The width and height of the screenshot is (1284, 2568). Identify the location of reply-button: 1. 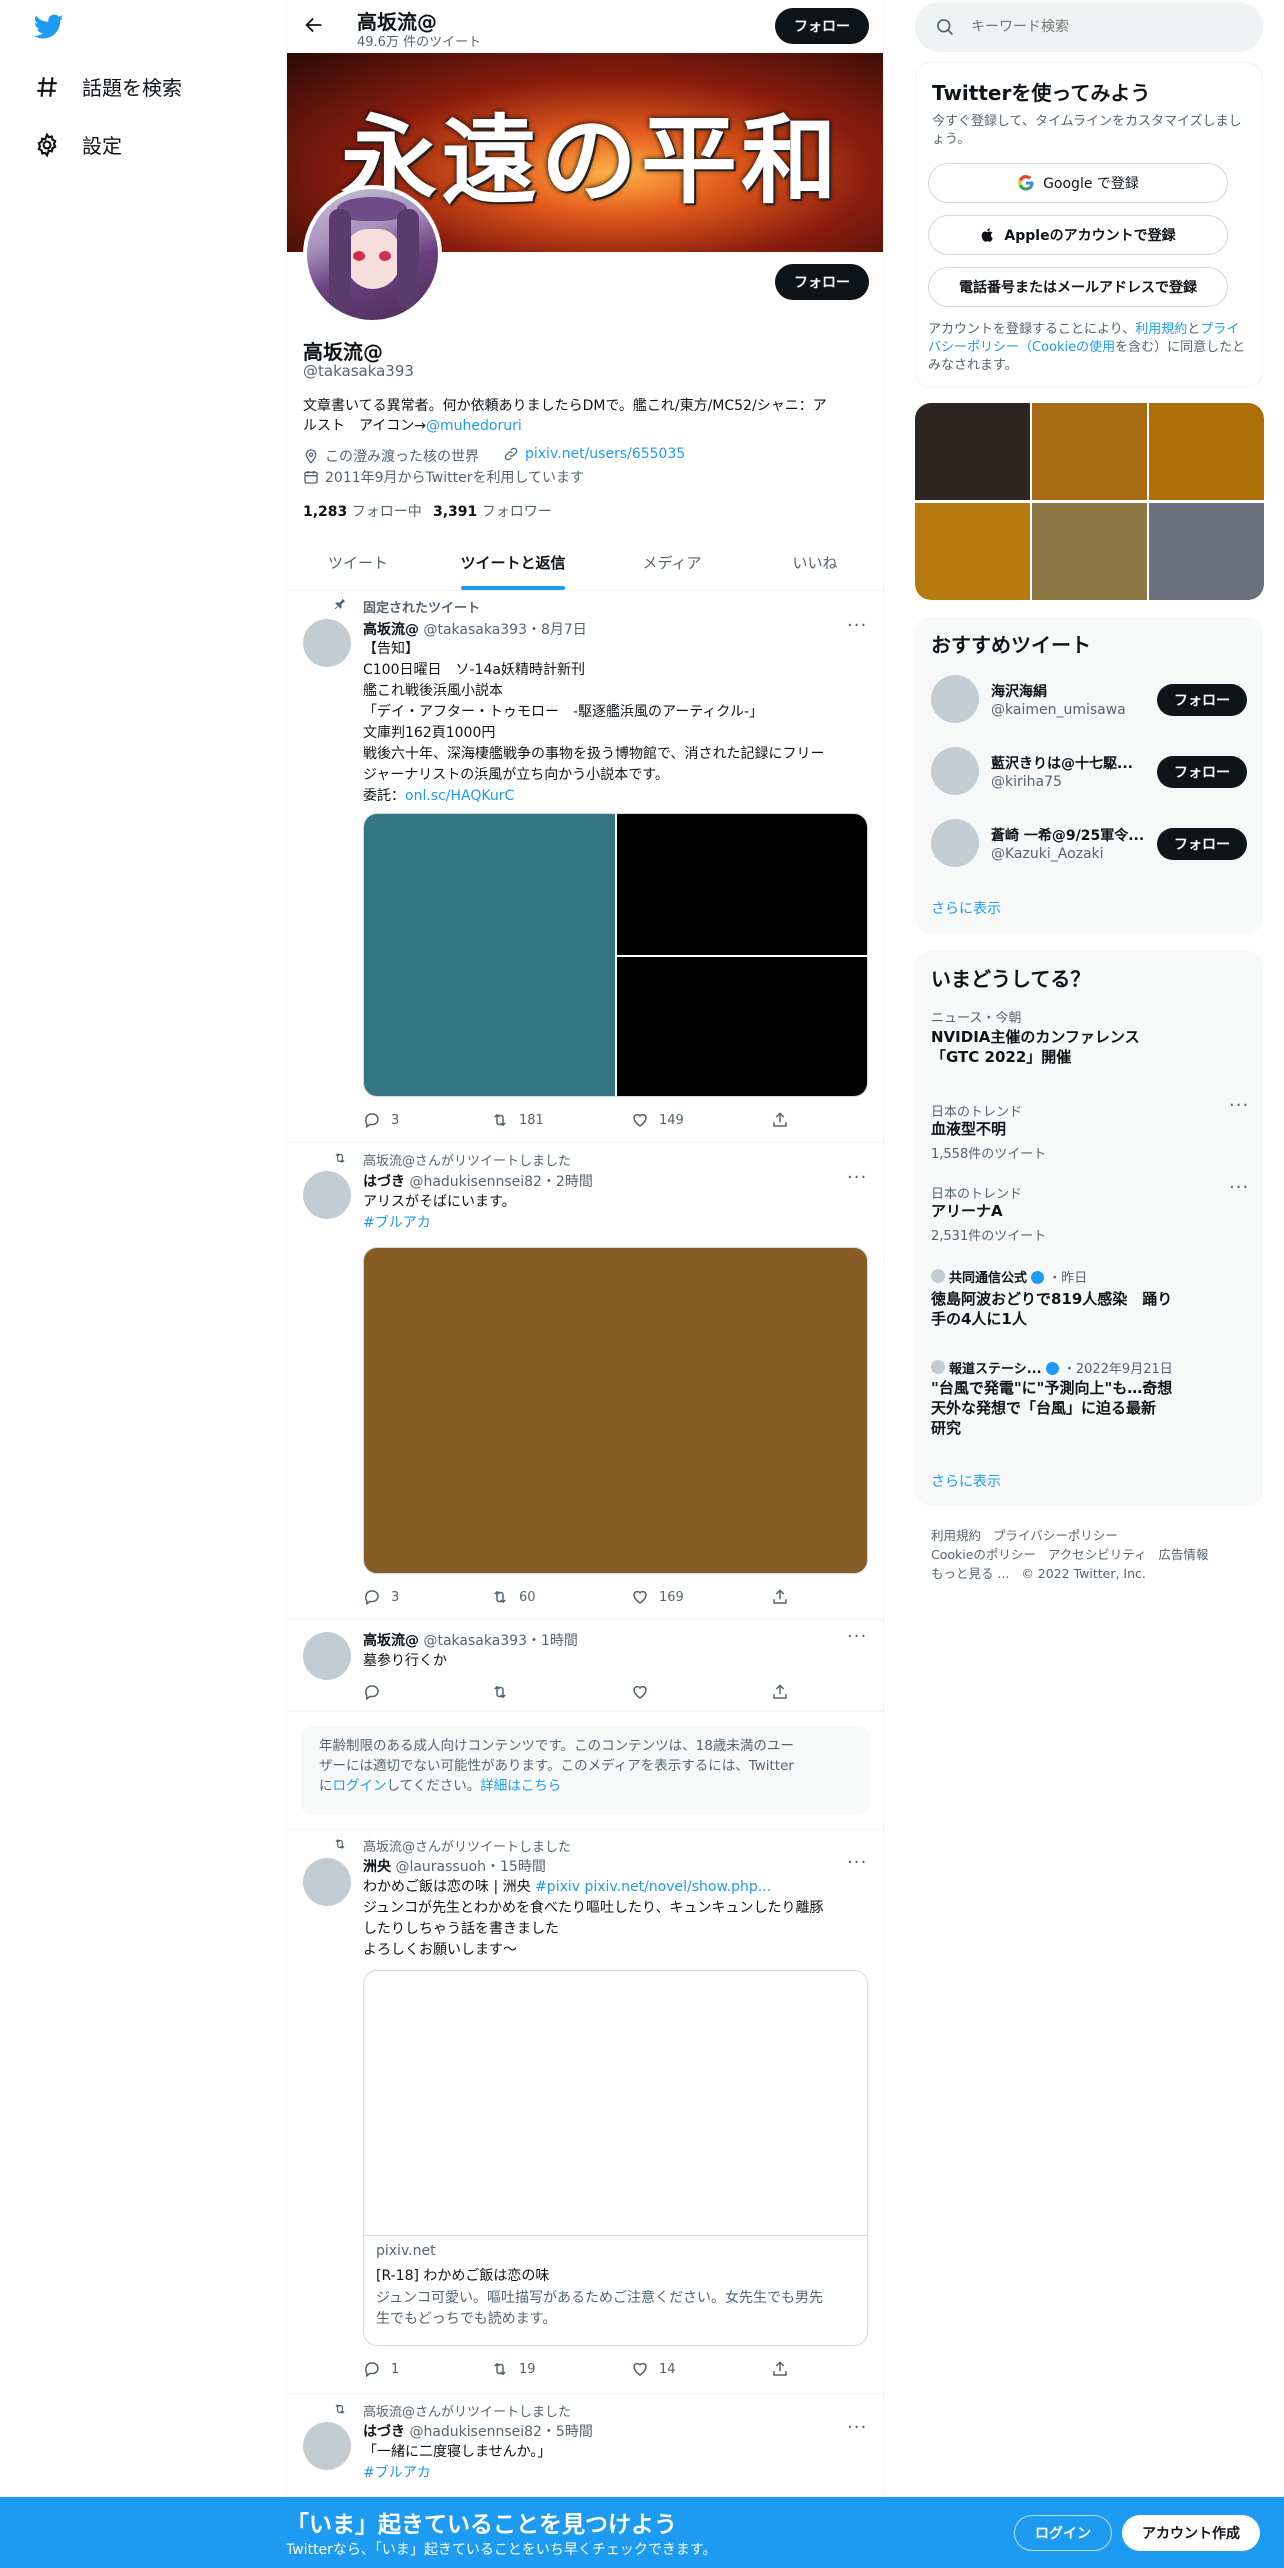
(427, 2369).